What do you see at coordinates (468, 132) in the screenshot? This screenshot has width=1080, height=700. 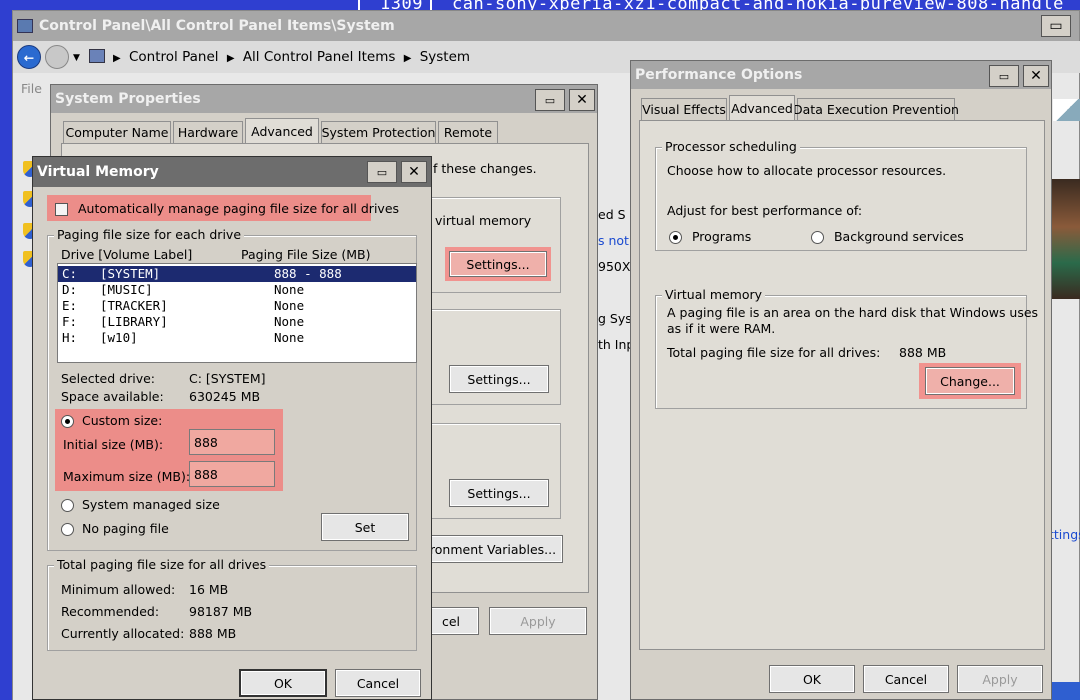 I see `tab-remote: Remote` at bounding box center [468, 132].